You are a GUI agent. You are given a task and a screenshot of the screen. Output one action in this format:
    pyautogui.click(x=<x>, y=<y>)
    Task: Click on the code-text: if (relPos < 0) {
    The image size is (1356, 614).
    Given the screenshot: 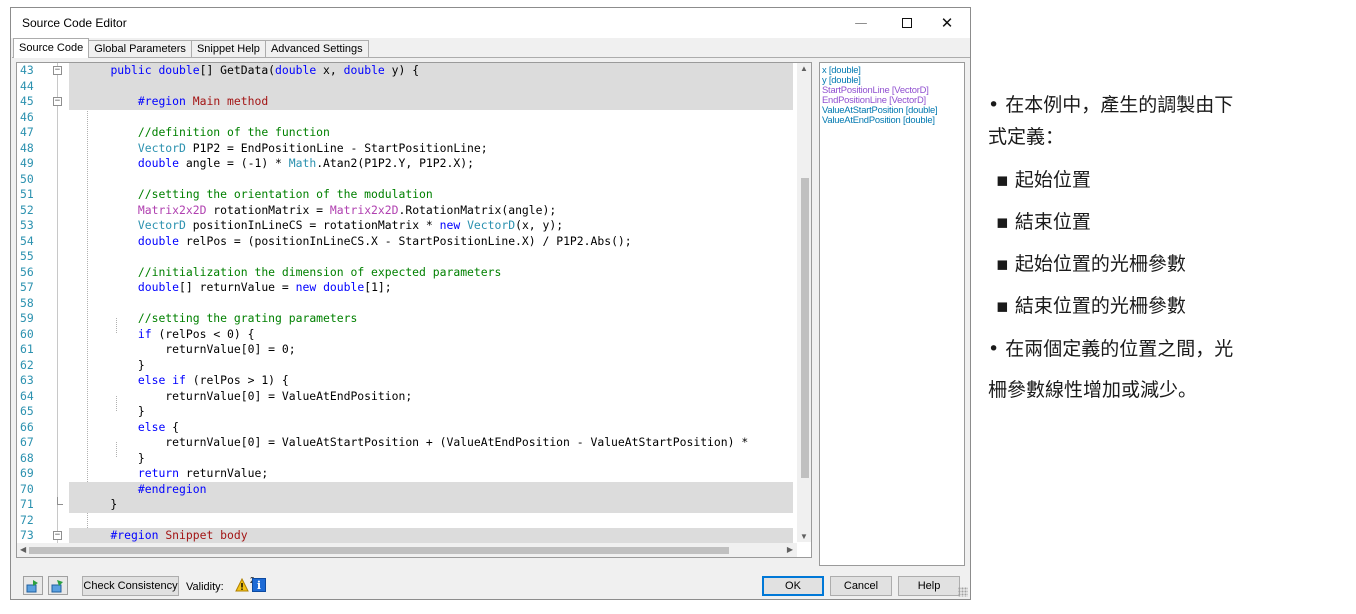 What is the action you would take?
    pyautogui.click(x=169, y=334)
    